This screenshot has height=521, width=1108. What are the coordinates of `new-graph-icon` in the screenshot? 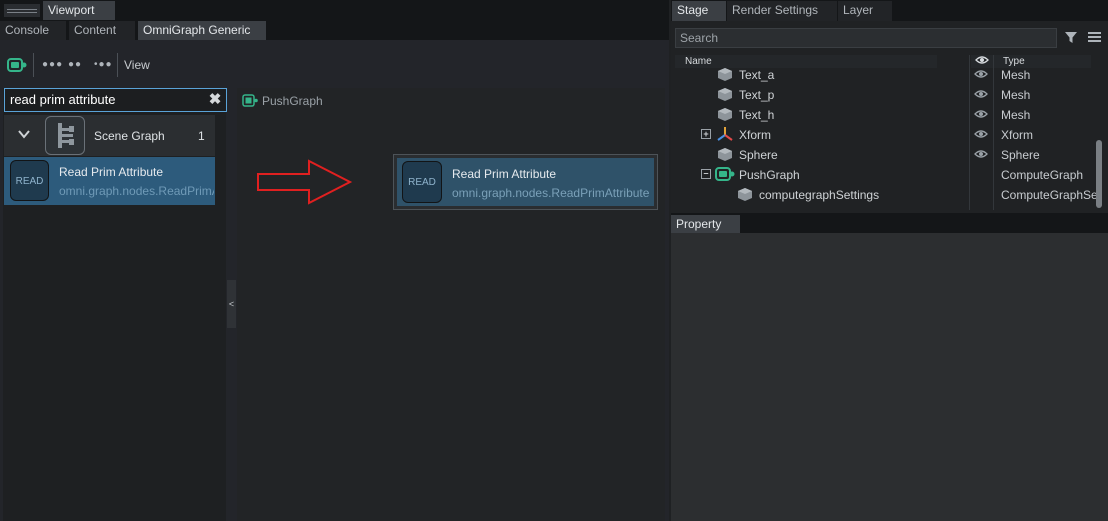 It's located at (17, 65).